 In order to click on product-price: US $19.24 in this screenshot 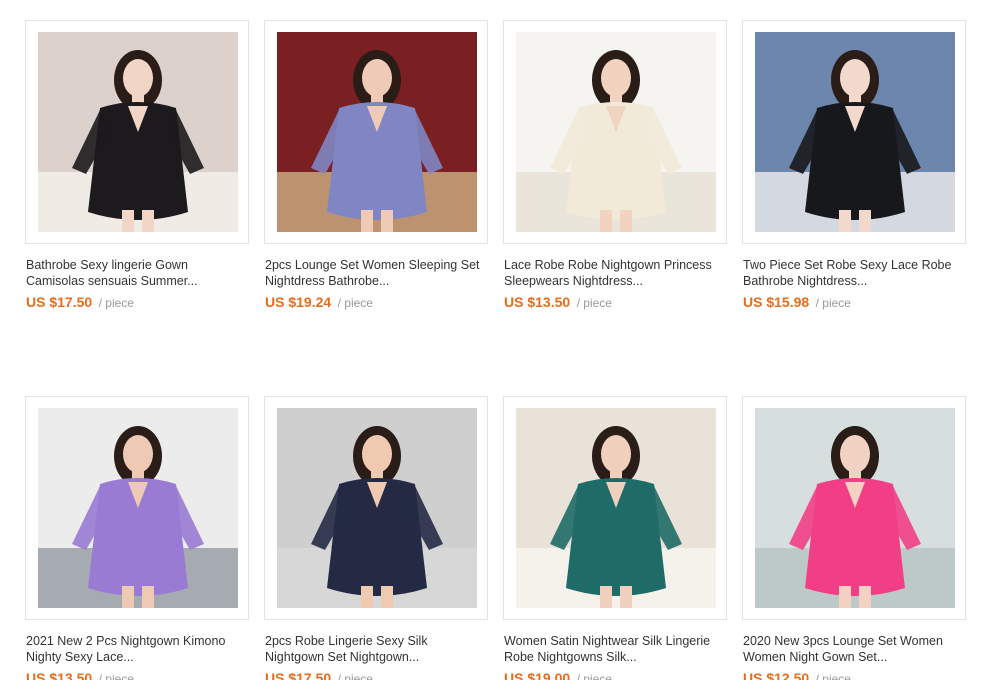, I will do `click(298, 302)`.